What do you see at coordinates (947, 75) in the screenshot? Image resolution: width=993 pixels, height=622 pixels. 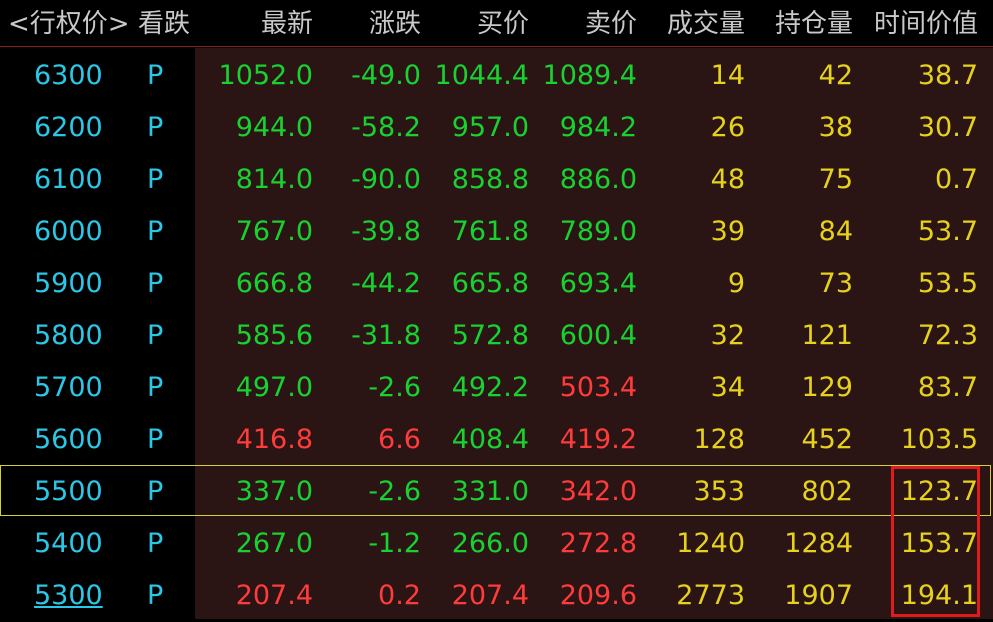 I see `time-value-cell: 38.7` at bounding box center [947, 75].